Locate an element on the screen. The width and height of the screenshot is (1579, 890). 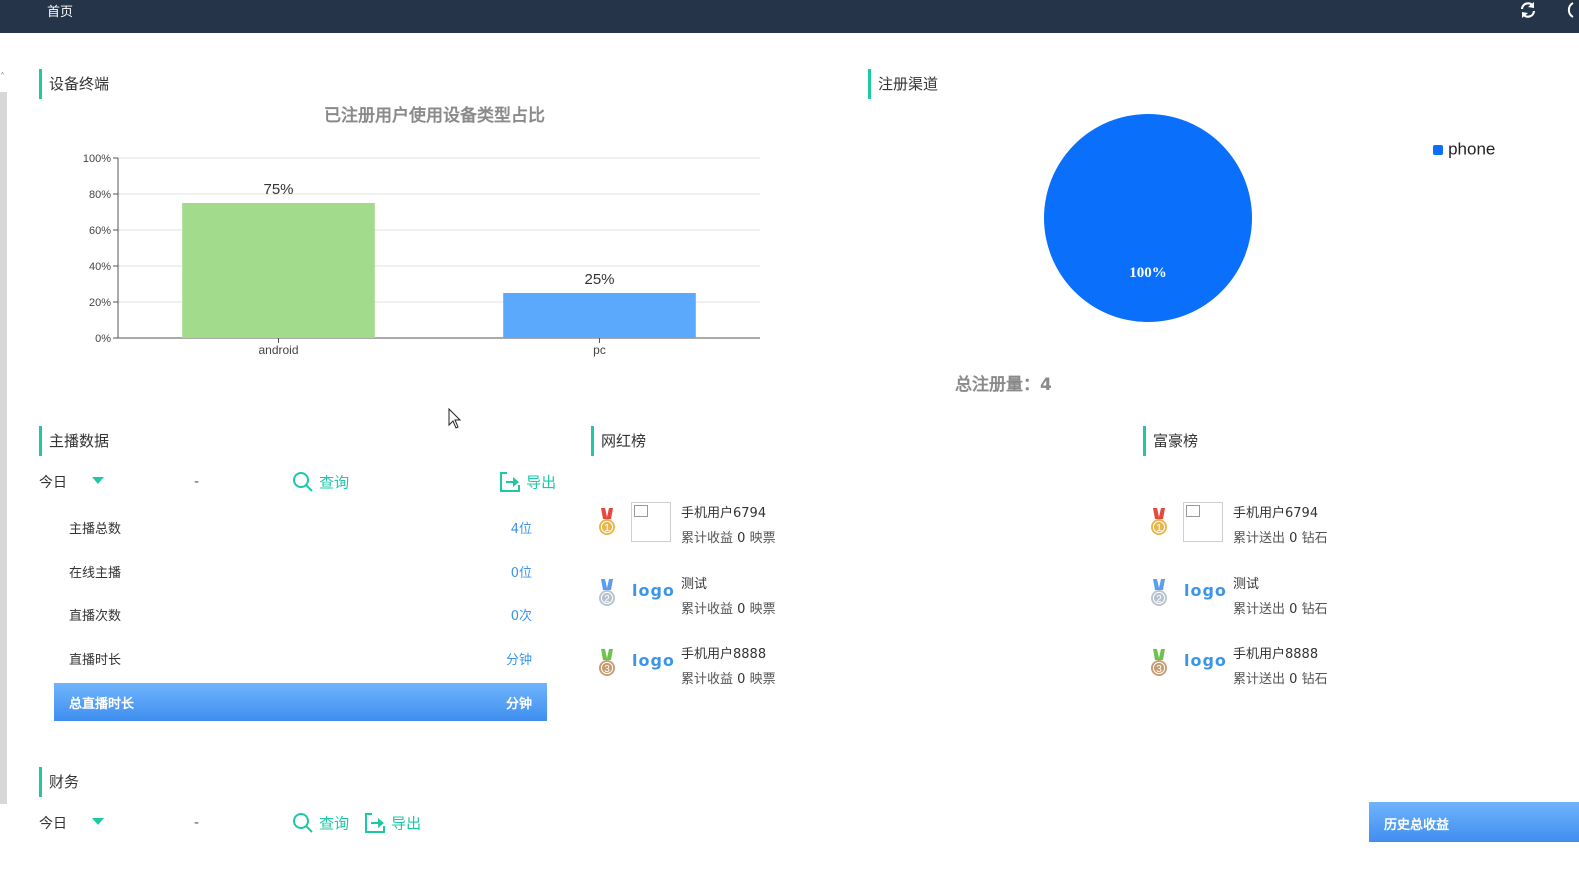
query-button-label: 查询 is located at coordinates (334, 482).